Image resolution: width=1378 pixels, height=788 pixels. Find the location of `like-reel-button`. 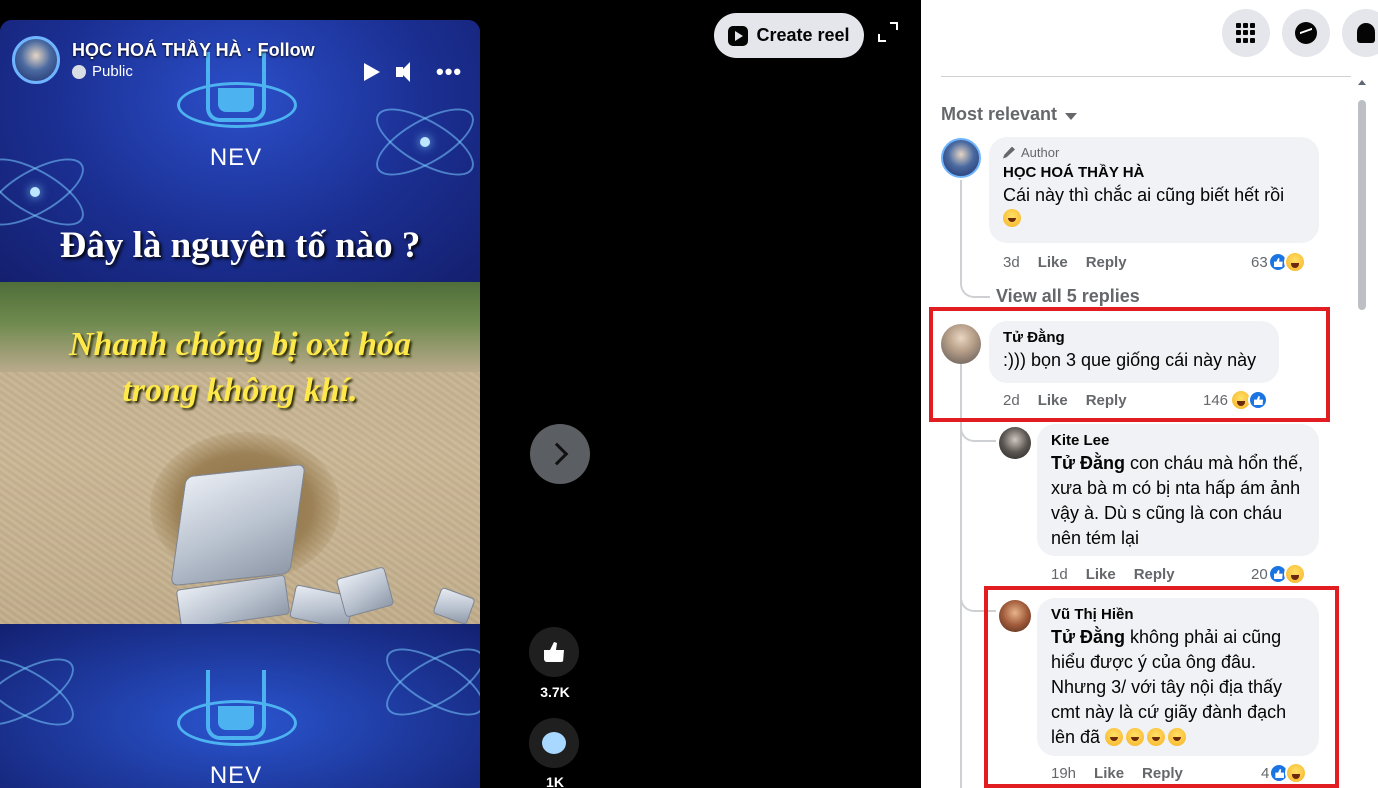

like-reel-button is located at coordinates (554, 652).